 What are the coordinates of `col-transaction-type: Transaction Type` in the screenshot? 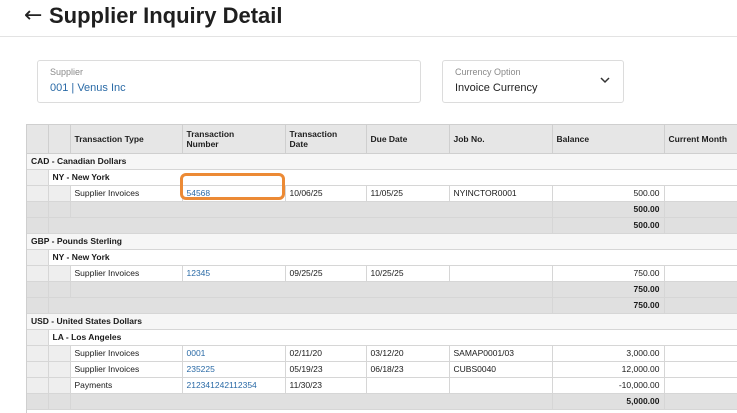 It's located at (126, 139).